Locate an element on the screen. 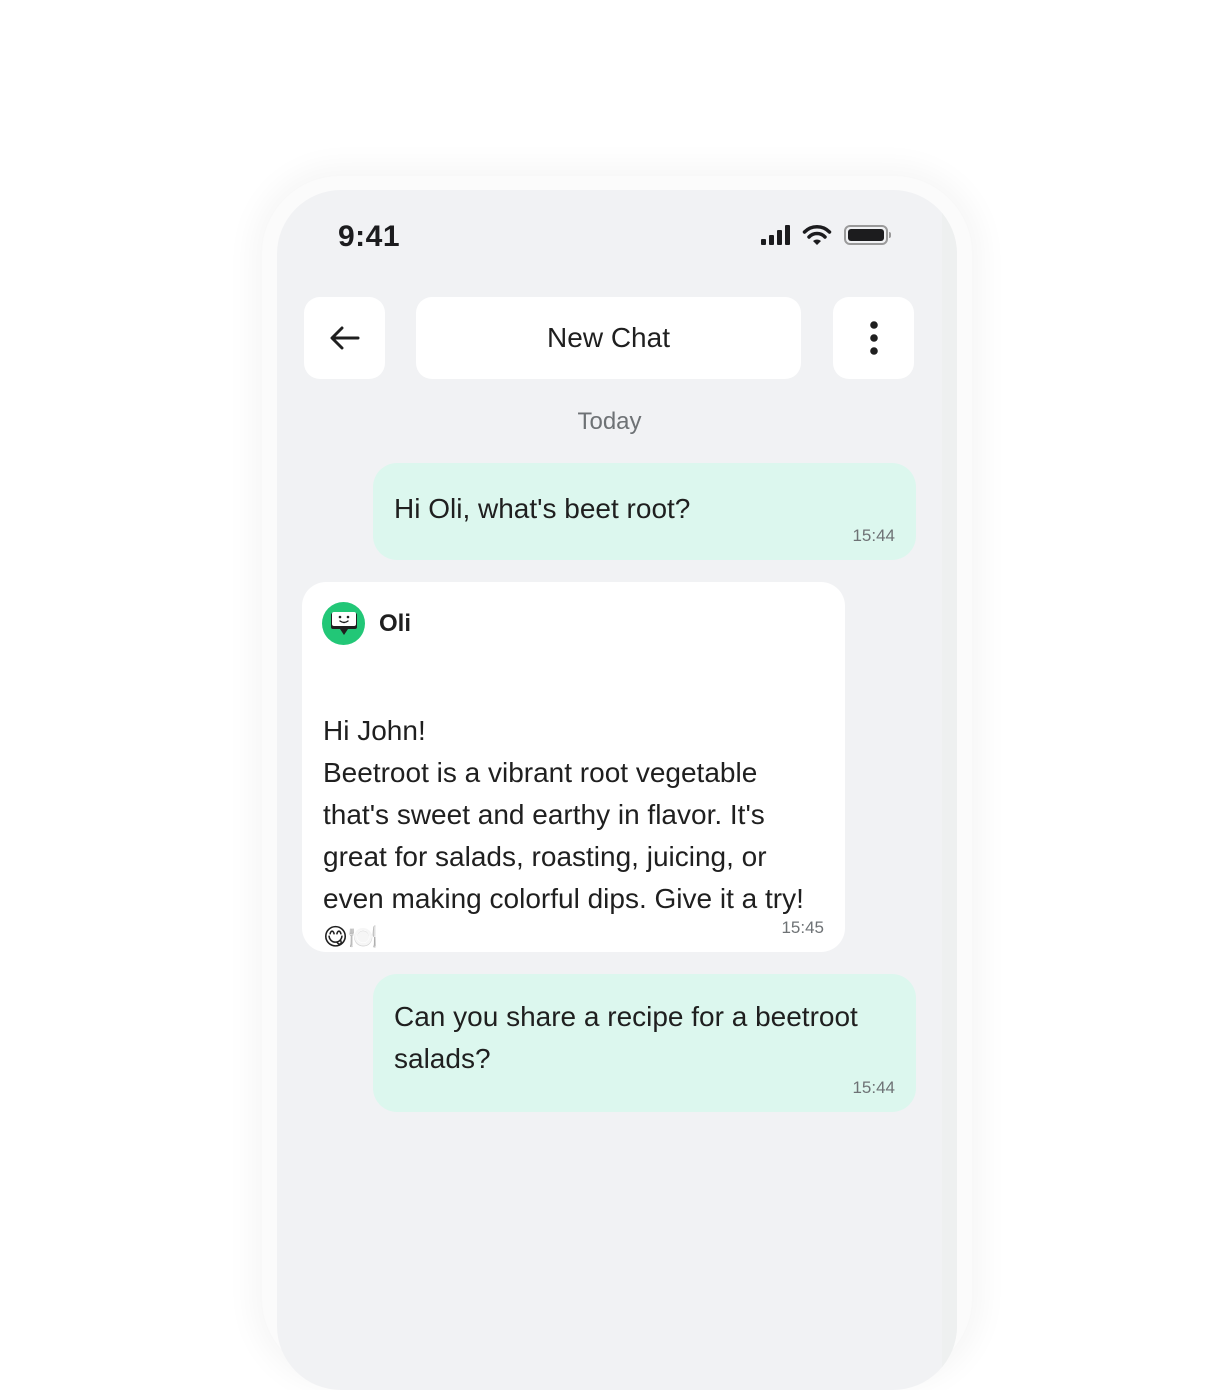  message-text: Hi Oli, what's beet root? is located at coordinates (542, 508).